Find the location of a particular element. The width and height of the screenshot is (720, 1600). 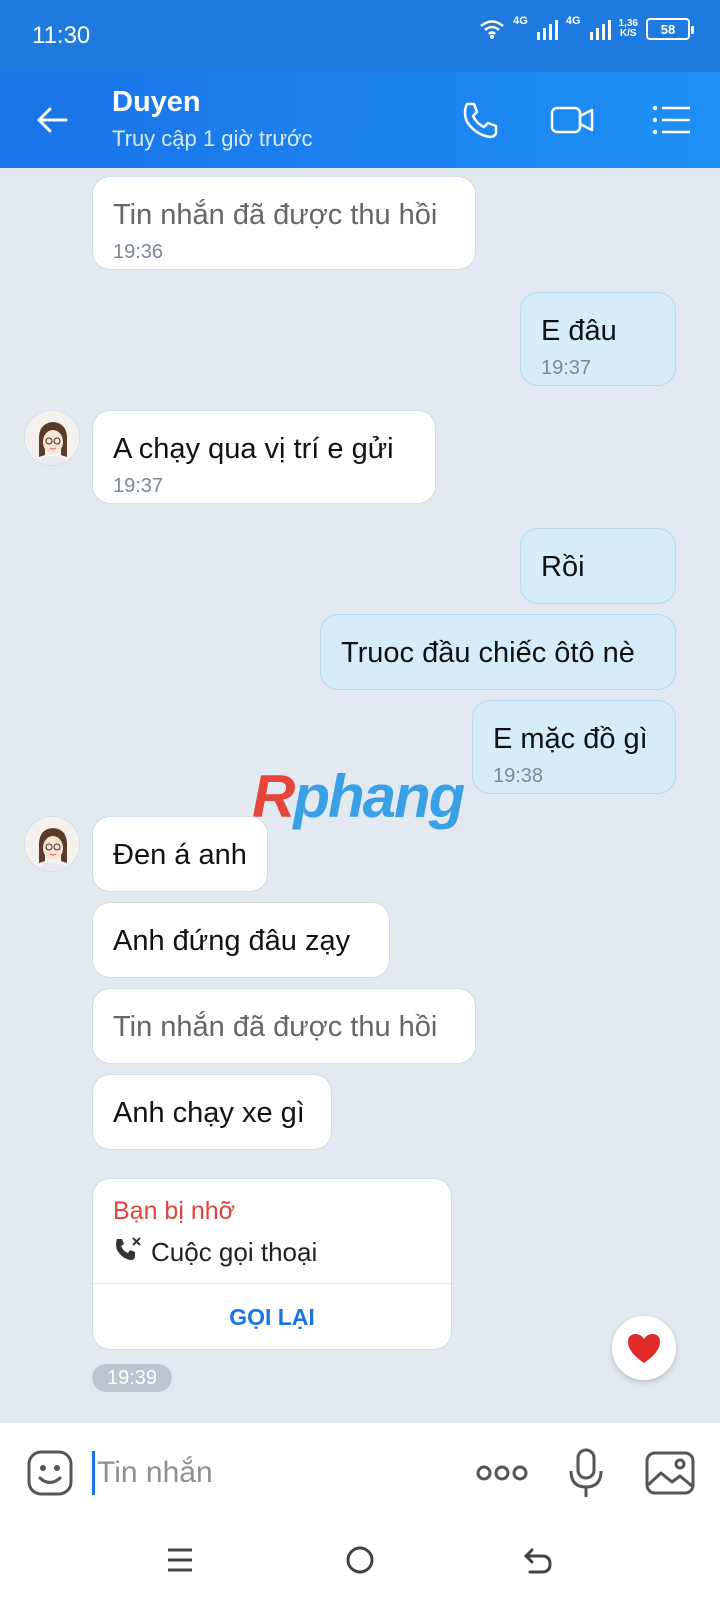

wifi-icon is located at coordinates (492, 29).